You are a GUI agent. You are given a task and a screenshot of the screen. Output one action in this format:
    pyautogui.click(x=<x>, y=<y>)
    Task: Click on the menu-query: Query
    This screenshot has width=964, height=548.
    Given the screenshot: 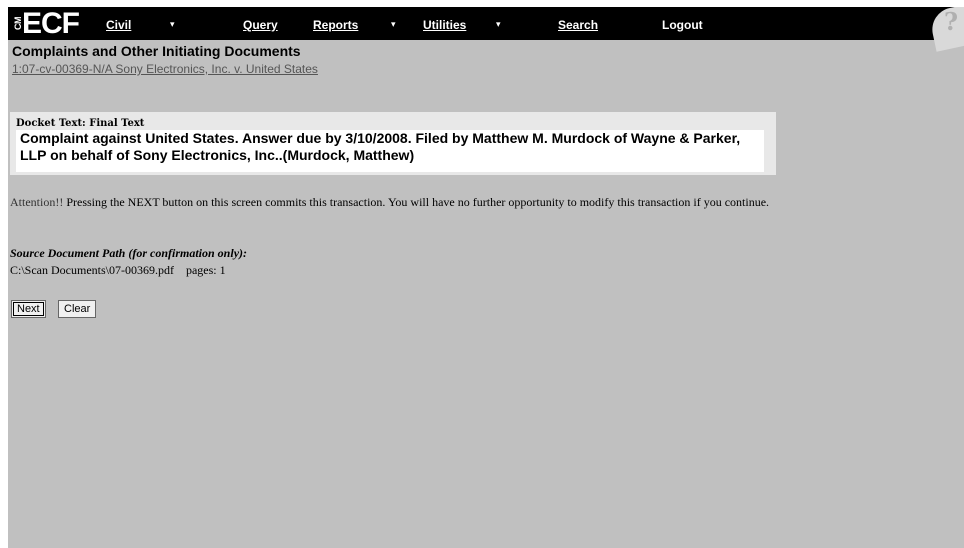 What is the action you would take?
    pyautogui.click(x=260, y=25)
    